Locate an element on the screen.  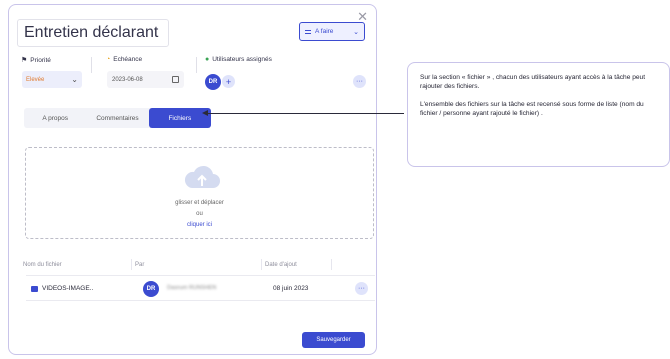
list-icon is located at coordinates (308, 31).